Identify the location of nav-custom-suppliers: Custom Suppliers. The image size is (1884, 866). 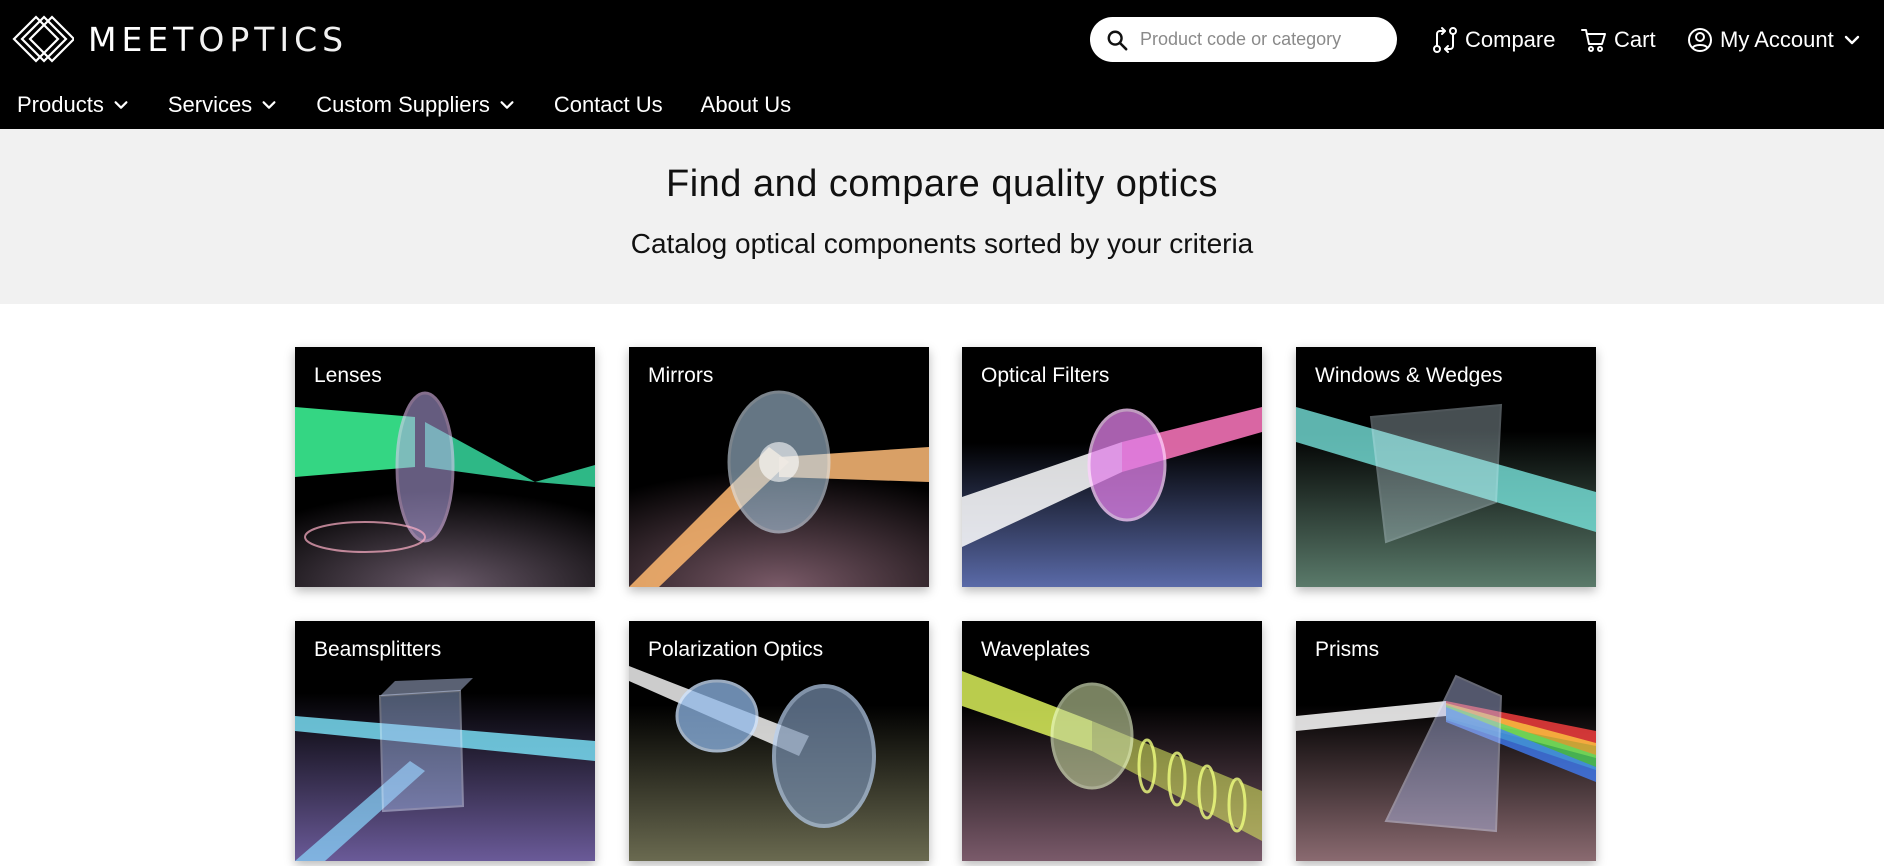
(416, 105).